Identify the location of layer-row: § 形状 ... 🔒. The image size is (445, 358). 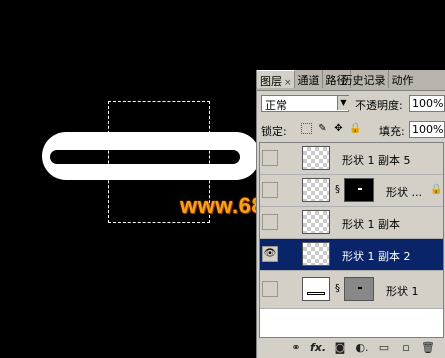
(351, 191).